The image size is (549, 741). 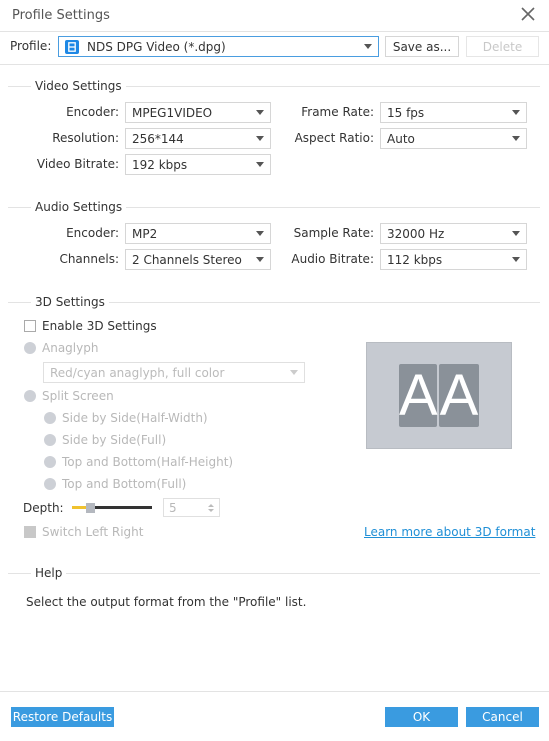 What do you see at coordinates (401, 138) in the screenshot?
I see `aspect-ratio-value: Auto` at bounding box center [401, 138].